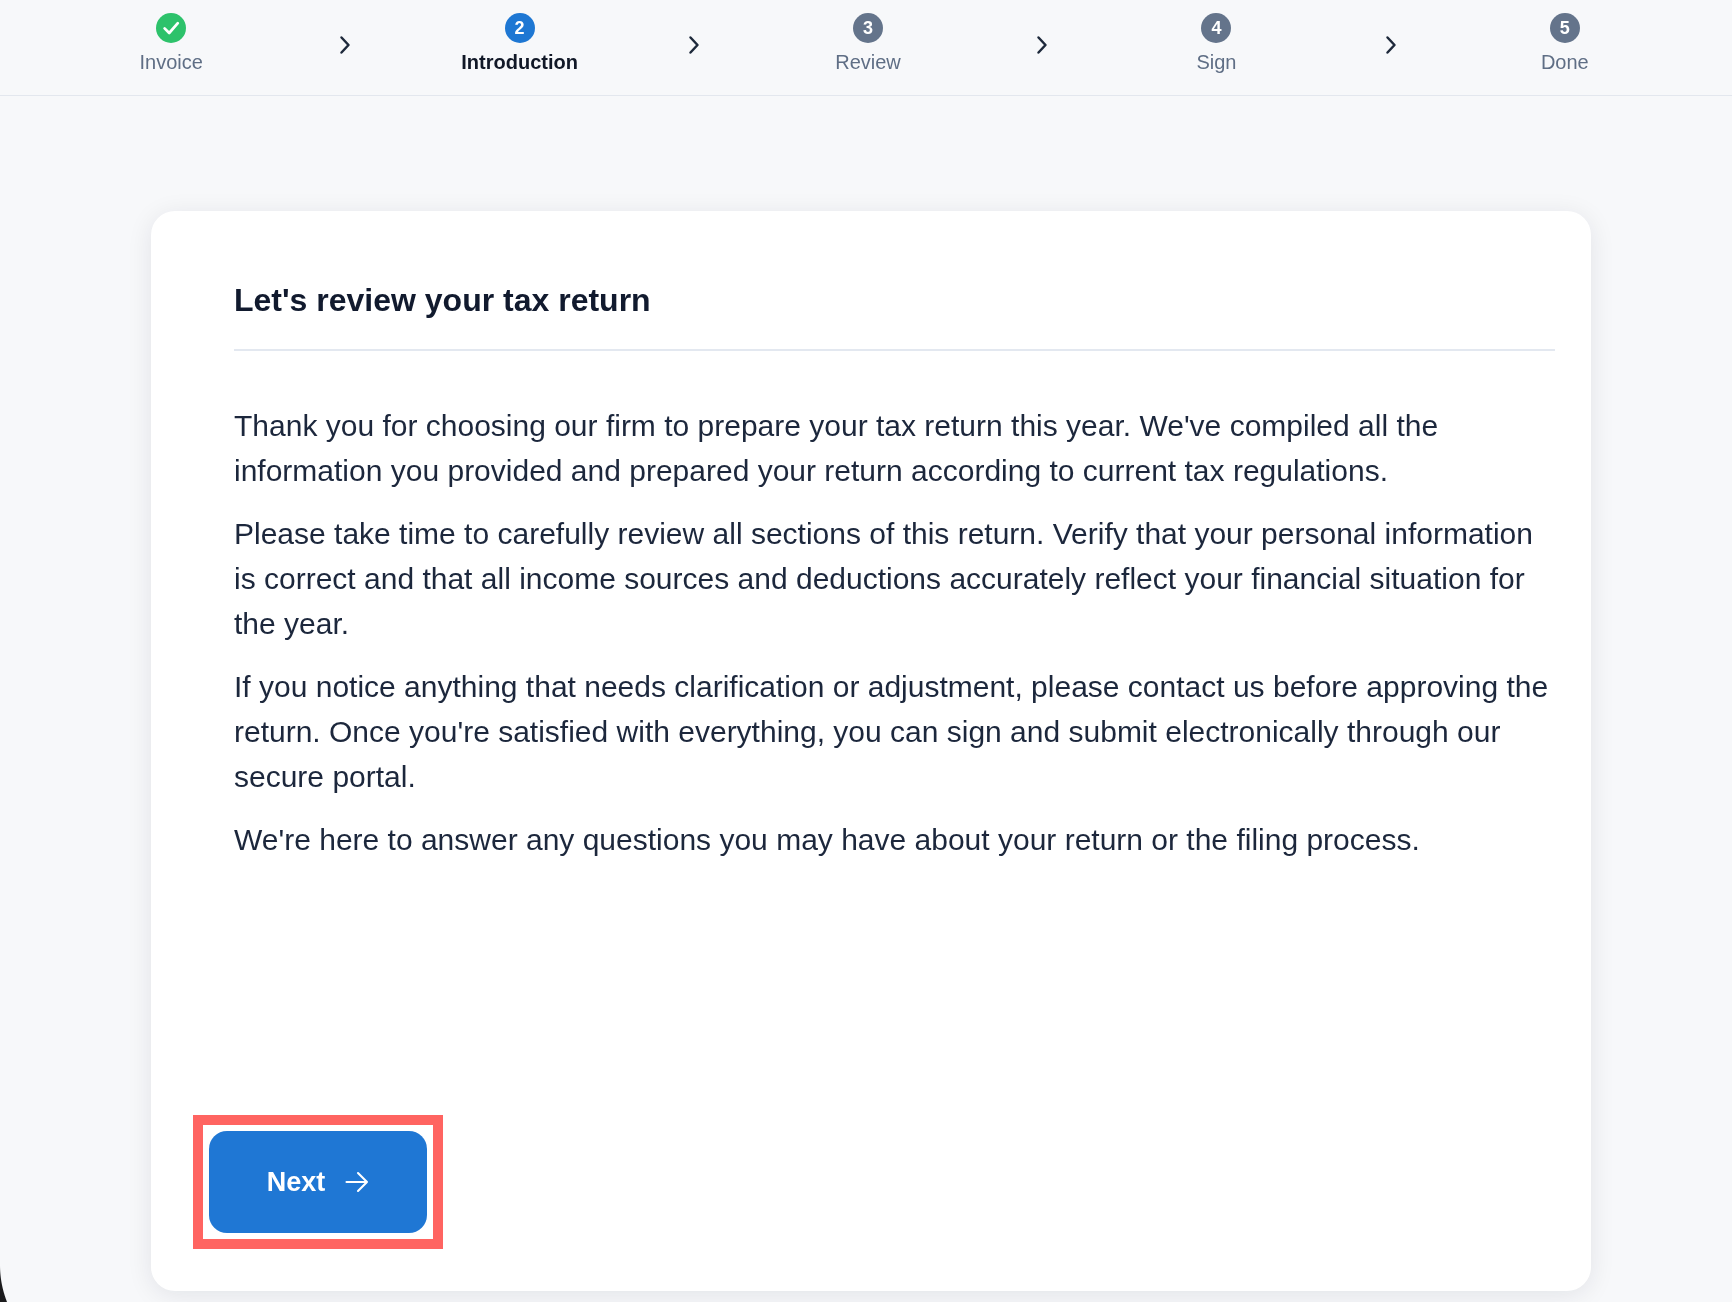 This screenshot has width=1732, height=1302. Describe the element at coordinates (837, 448) in the screenshot. I see `body-paragraph: Thank you for choosing our firm to prepare your tax return this year. We've compiled all the information you provided and prepared your return according to current tax regulations.` at that location.